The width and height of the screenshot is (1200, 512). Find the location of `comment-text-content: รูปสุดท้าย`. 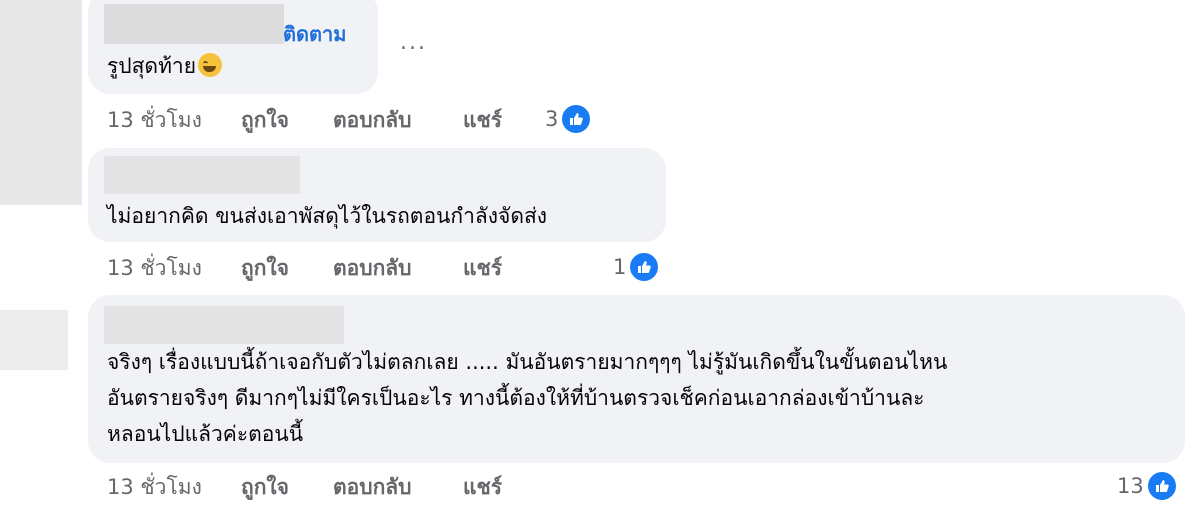

comment-text-content: รูปสุดท้าย is located at coordinates (152, 66).